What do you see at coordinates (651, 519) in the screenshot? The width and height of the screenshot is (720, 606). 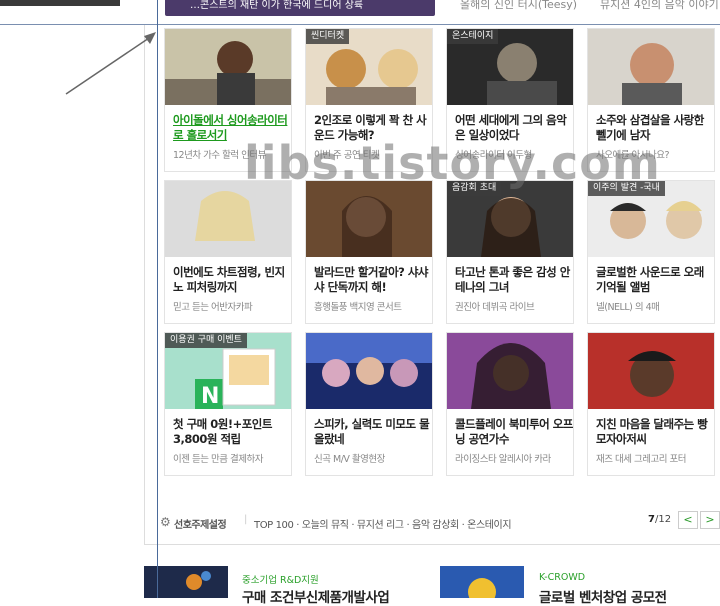 I see `page-current: 7` at bounding box center [651, 519].